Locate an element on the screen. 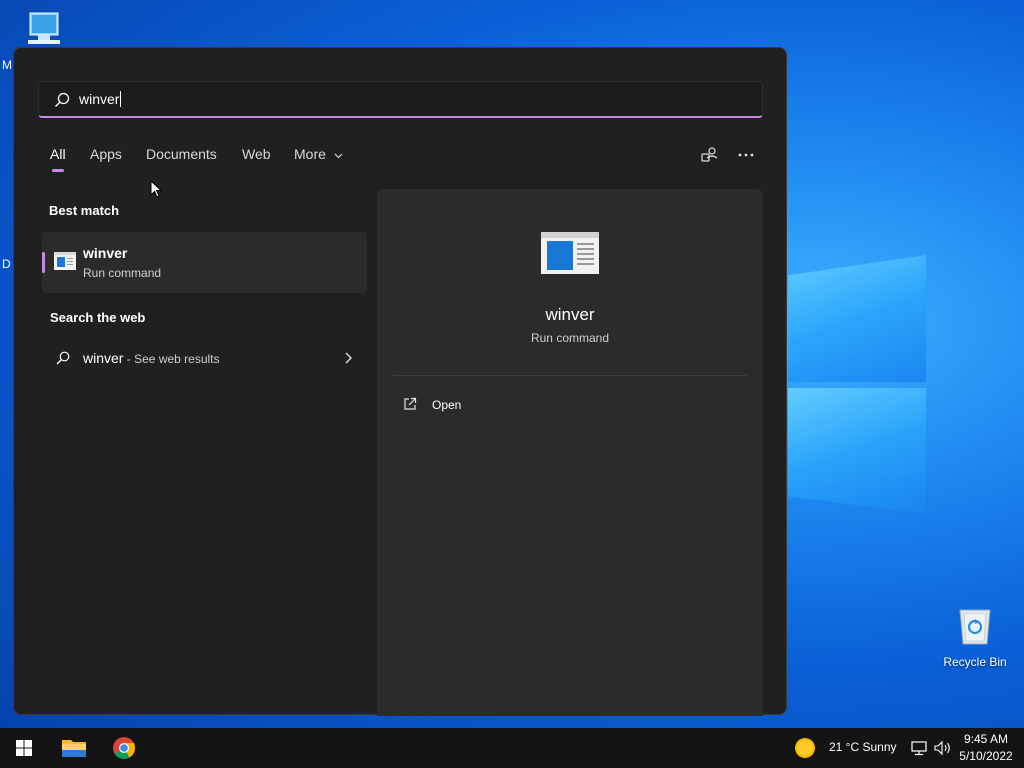 The image size is (1024, 768). chrome-icon is located at coordinates (124, 748).